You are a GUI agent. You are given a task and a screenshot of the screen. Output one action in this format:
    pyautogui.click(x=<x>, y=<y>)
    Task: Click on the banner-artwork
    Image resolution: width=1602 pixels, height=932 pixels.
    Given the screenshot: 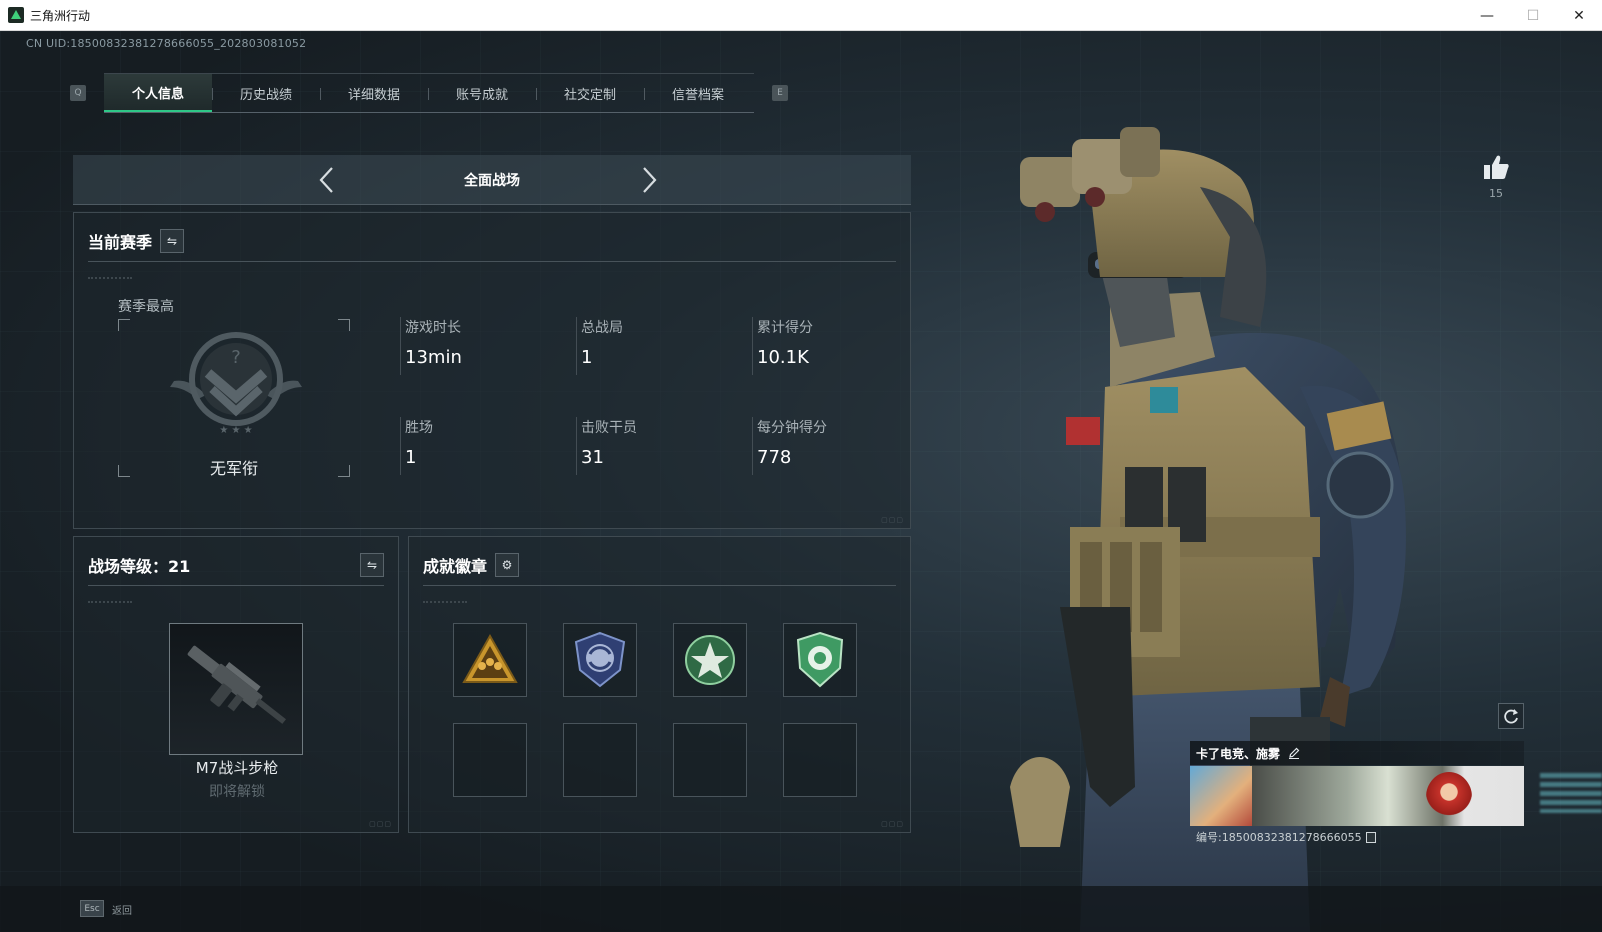 What is the action you would take?
    pyautogui.click(x=1388, y=796)
    